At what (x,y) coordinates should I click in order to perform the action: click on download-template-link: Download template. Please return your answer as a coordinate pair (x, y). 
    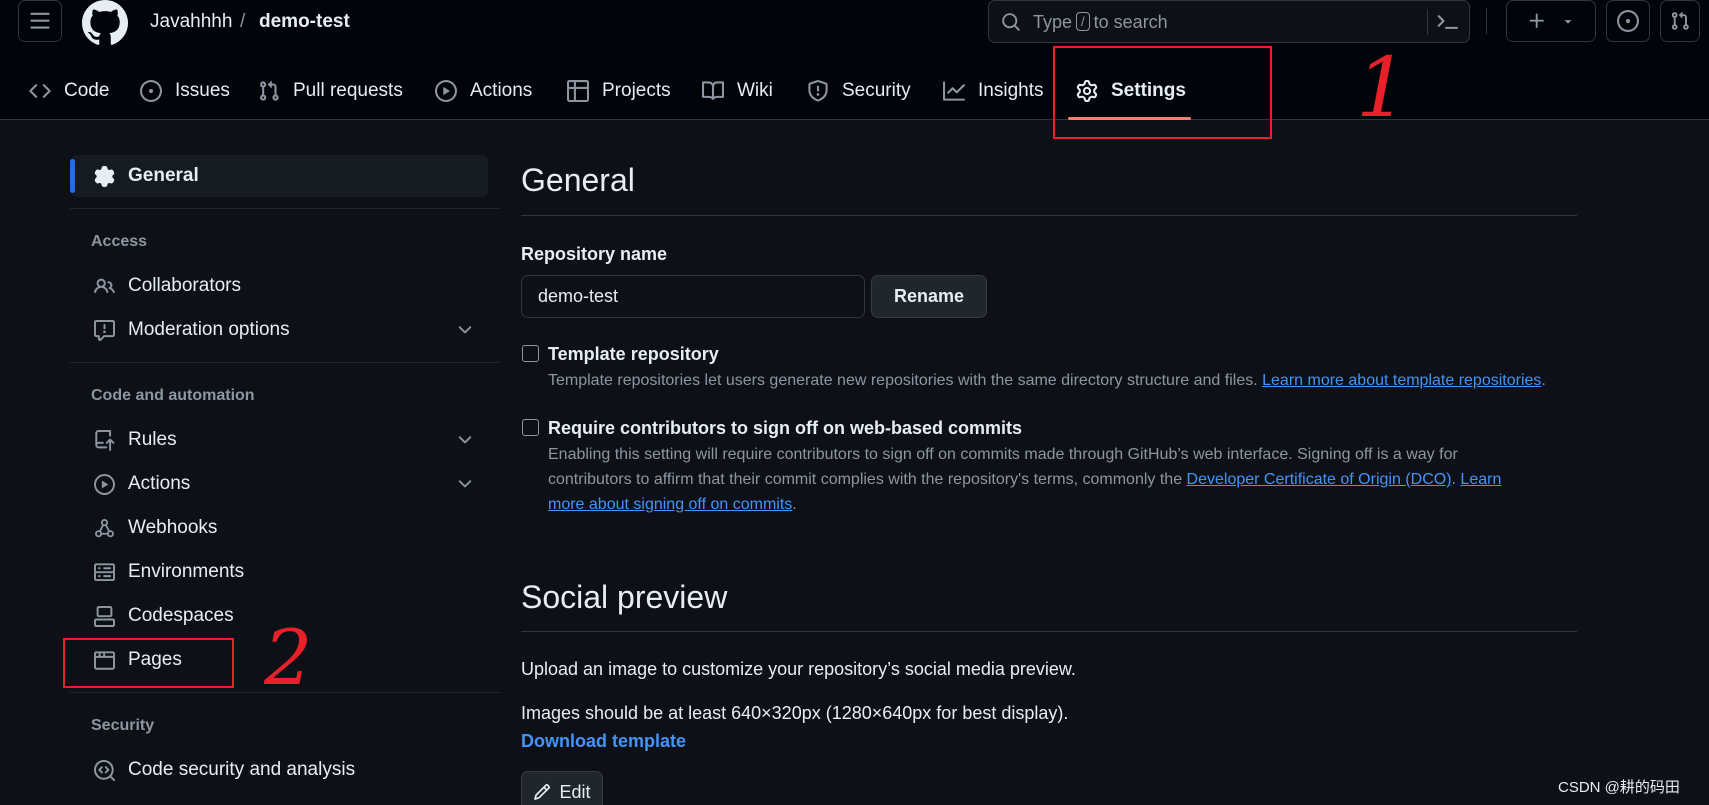
    Looking at the image, I should click on (603, 741).